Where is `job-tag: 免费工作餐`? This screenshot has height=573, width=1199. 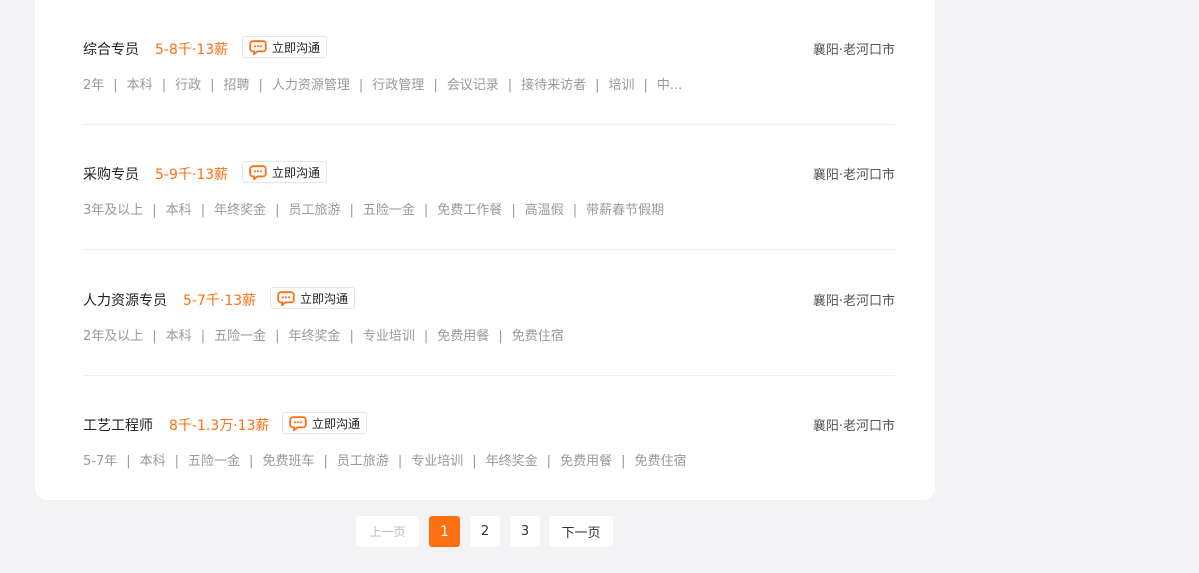
job-tag: 免费工作餐 is located at coordinates (470, 210).